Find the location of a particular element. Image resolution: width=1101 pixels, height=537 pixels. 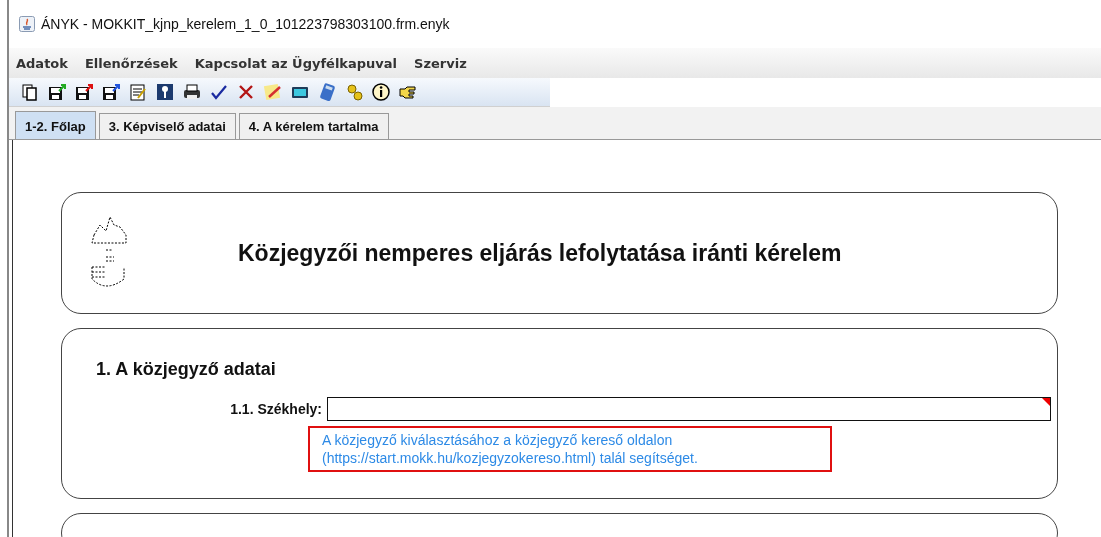

menu-item: Kapcsolat az Ügyfélkapuval is located at coordinates (296, 63).